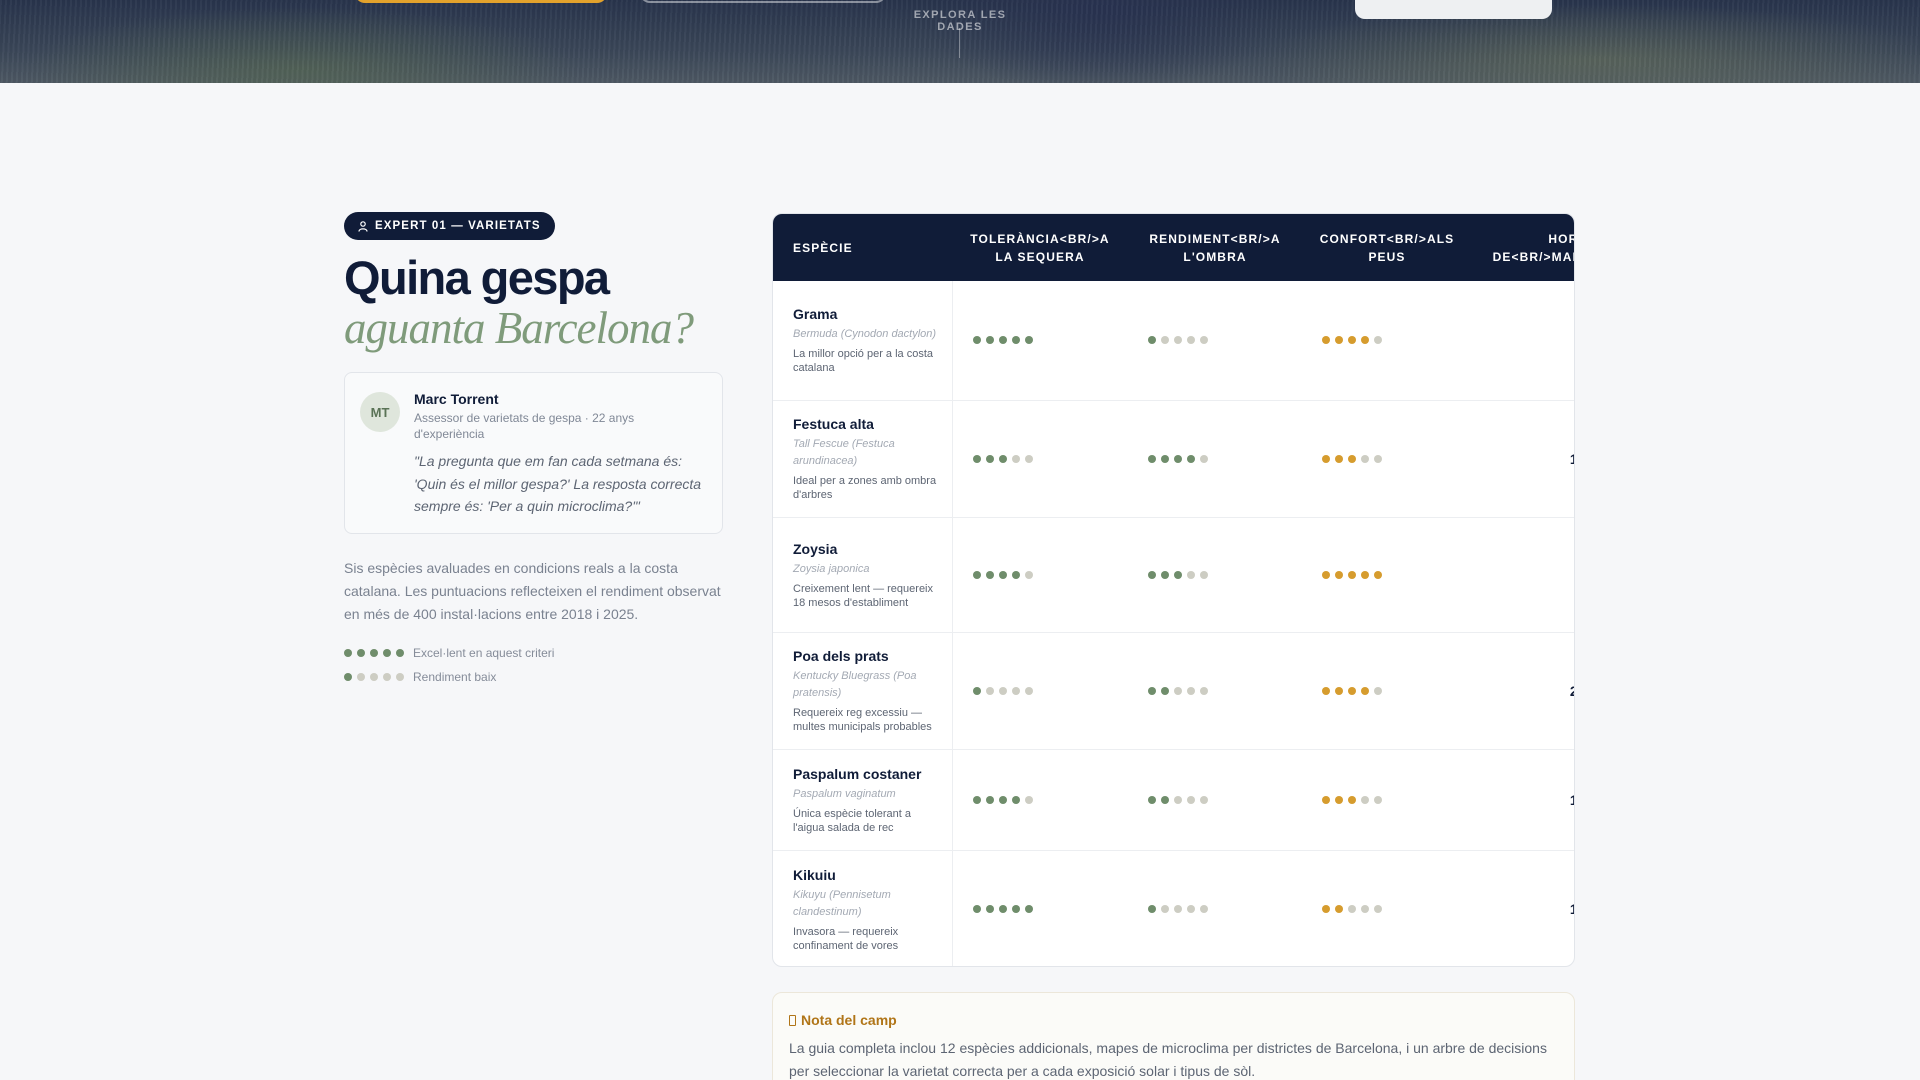 Image resolution: width=1920 pixels, height=1080 pixels. I want to click on badge-label: EXPERT 01 — VARIETATS, so click(458, 226).